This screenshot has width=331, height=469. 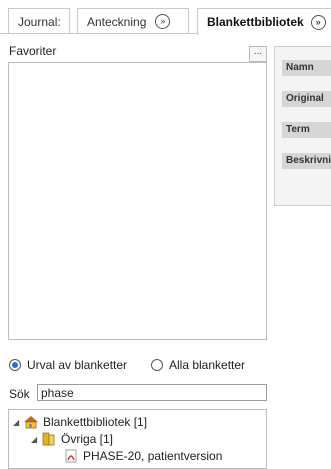 I want to click on radio-alla-label: Alla blanketter, so click(x=207, y=365).